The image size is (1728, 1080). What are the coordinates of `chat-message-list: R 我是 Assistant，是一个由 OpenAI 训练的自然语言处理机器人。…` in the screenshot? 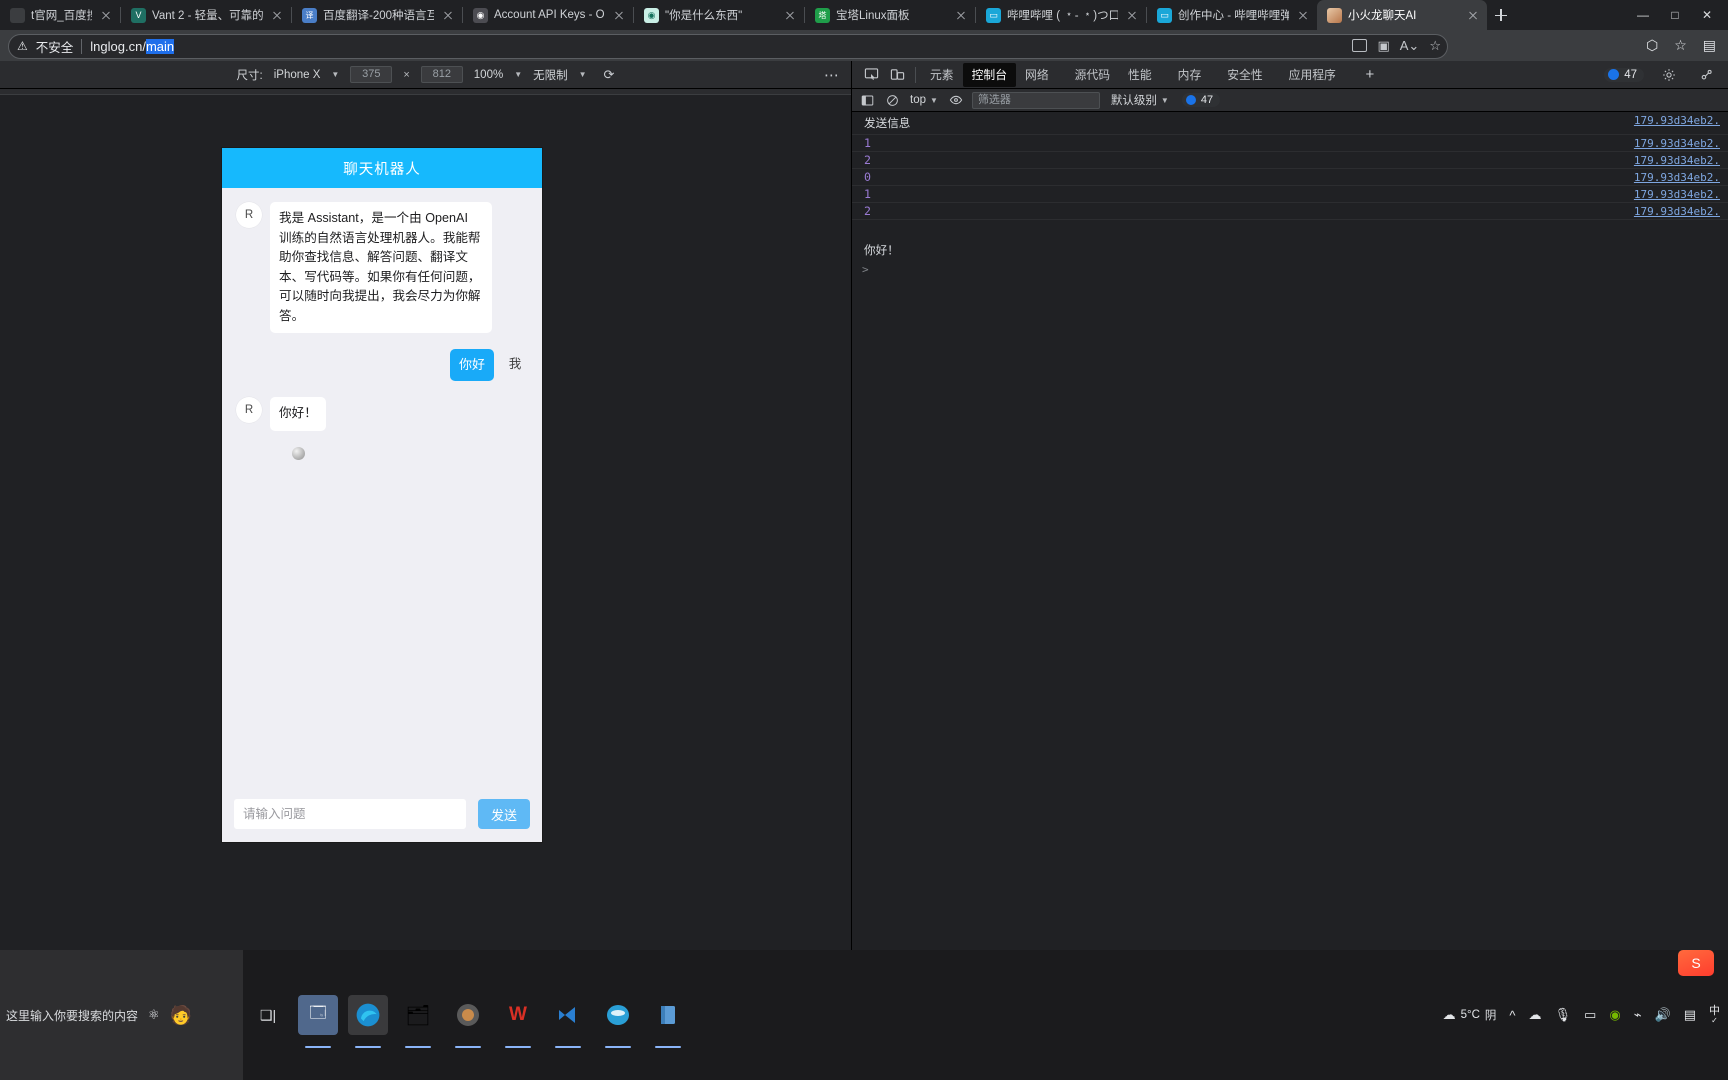 It's located at (382, 487).